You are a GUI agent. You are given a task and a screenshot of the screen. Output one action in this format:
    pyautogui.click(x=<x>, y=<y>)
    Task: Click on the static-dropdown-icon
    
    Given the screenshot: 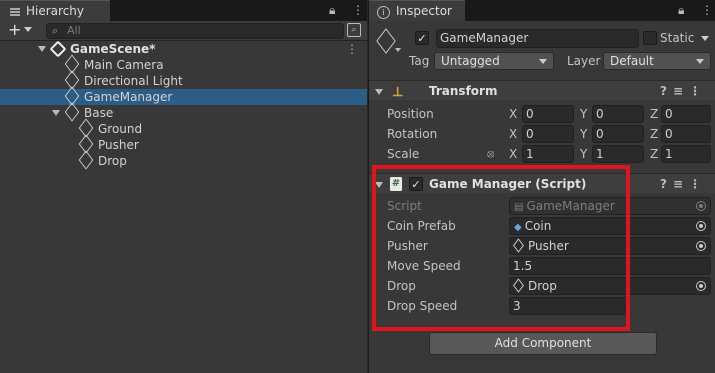 What is the action you would take?
    pyautogui.click(x=705, y=38)
    